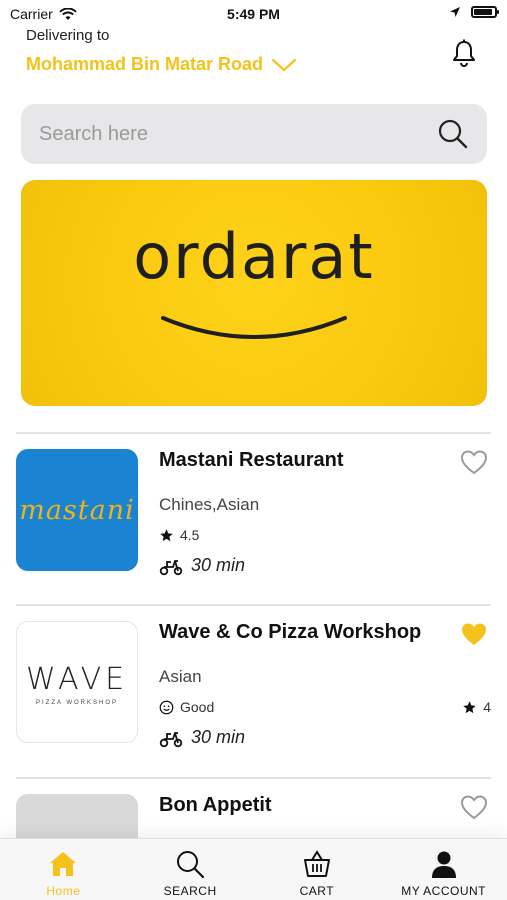  I want to click on restaurant-cuisine: Chines,Asian, so click(209, 504).